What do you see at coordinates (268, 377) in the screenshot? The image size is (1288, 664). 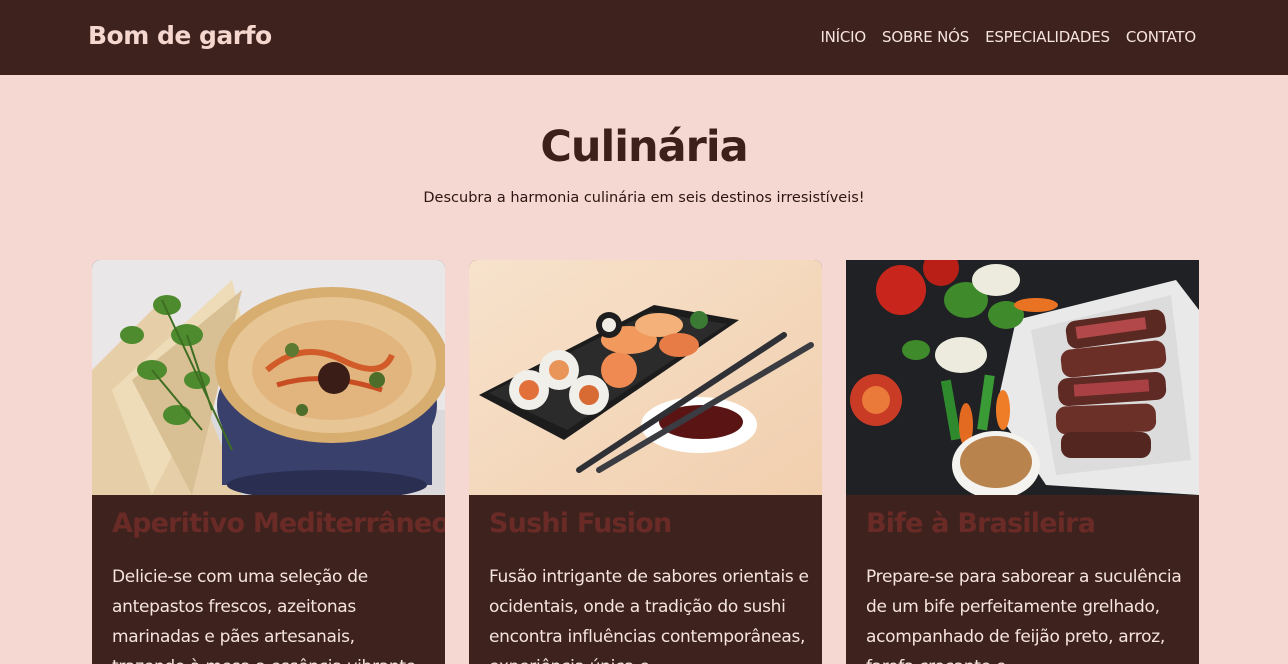 I see `hummus-appetizer-photo` at bounding box center [268, 377].